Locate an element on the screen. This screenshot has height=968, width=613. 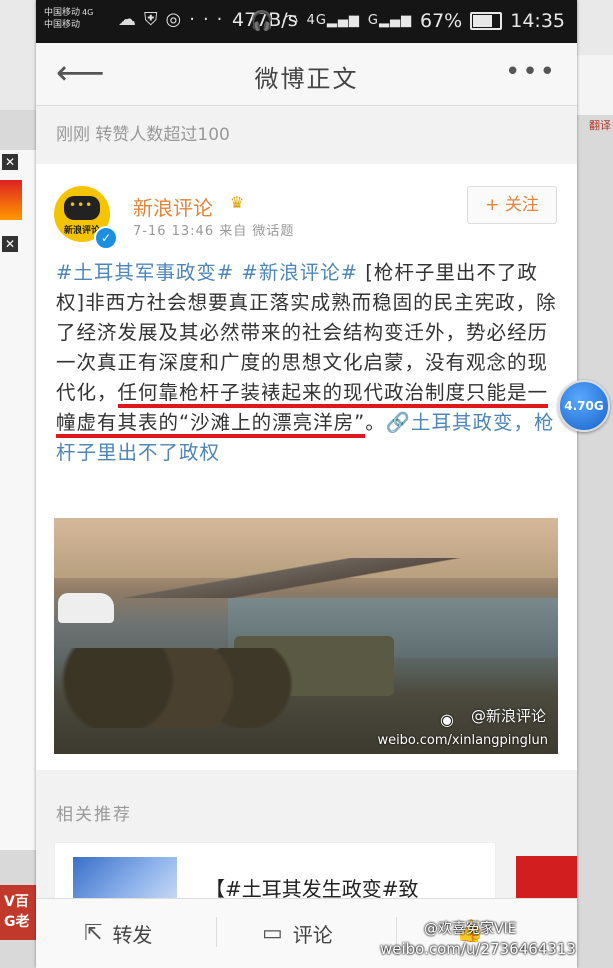
cloud-icon: ☁ is located at coordinates (131, 19).